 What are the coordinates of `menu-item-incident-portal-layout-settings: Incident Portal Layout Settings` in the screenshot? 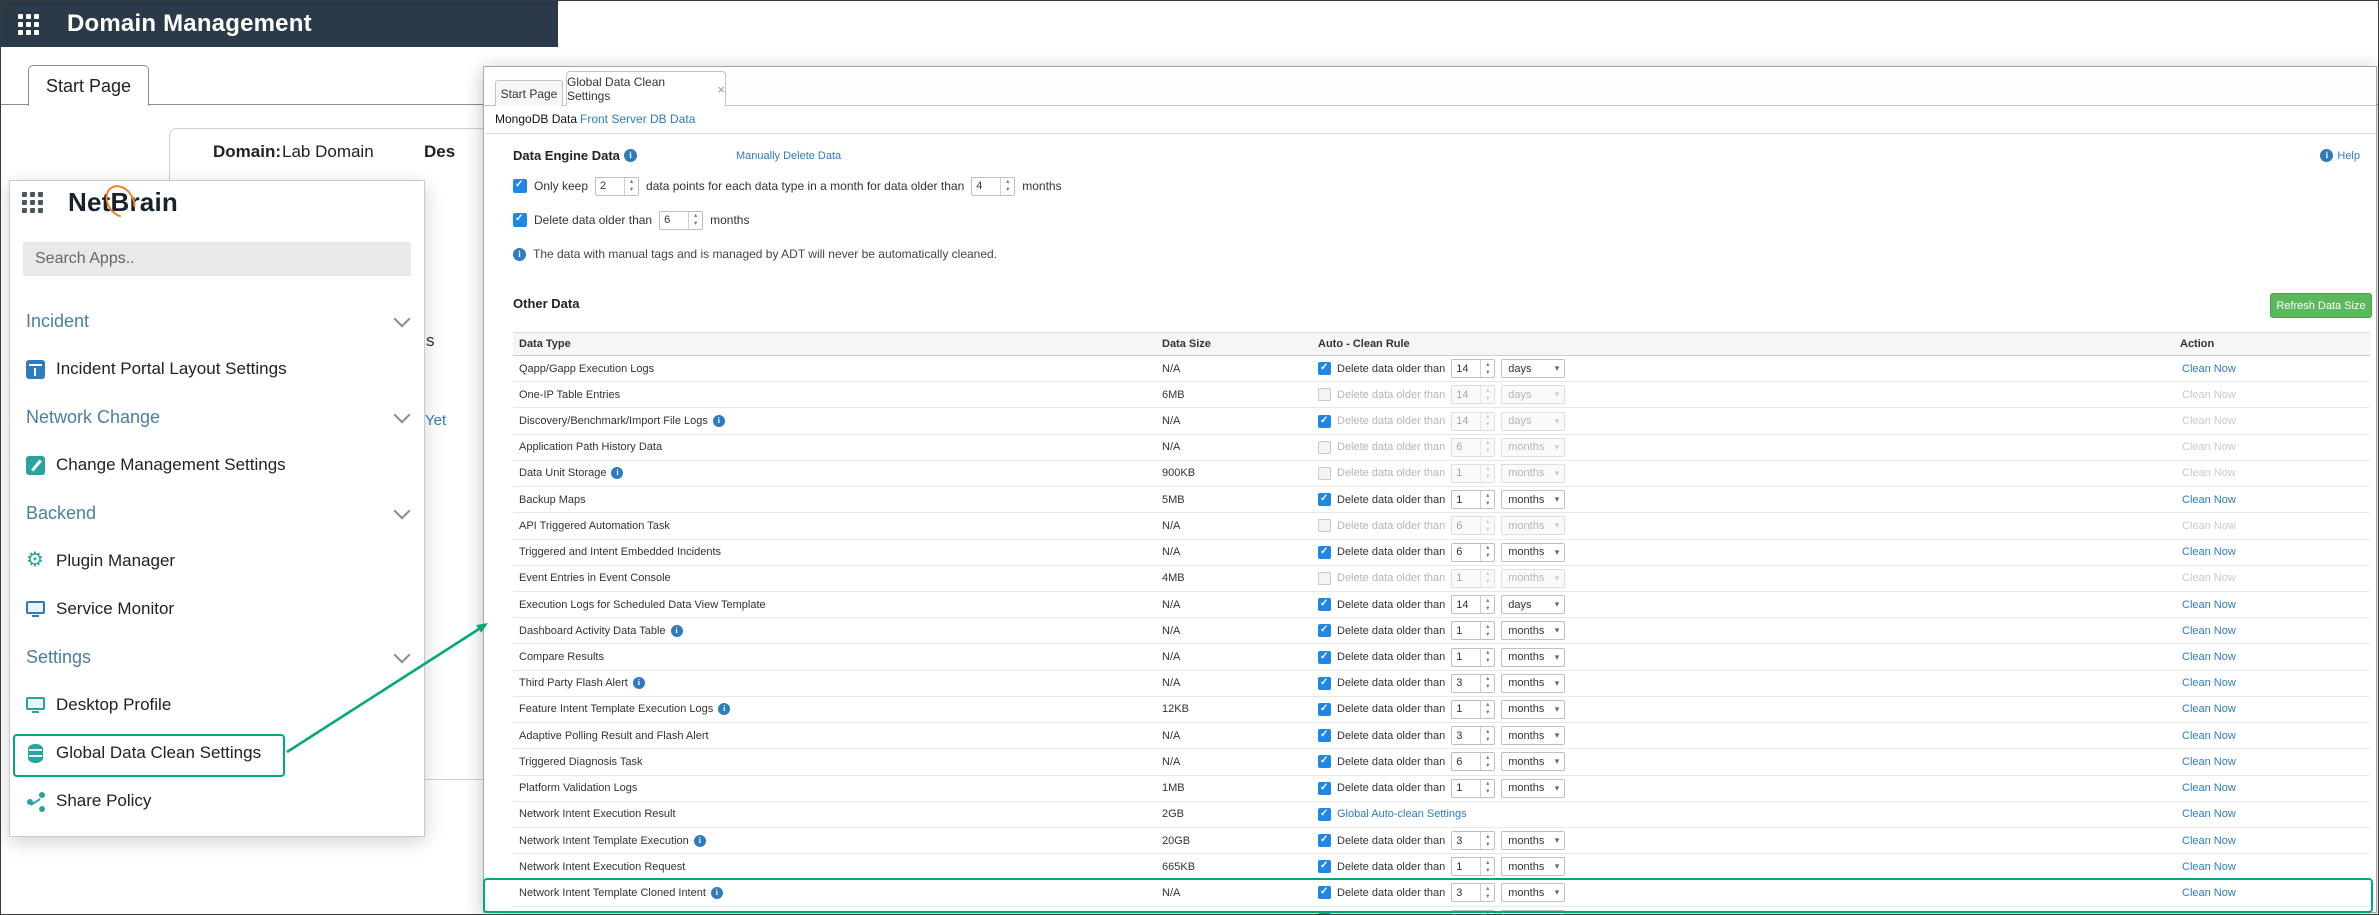 It's located at (217, 369).